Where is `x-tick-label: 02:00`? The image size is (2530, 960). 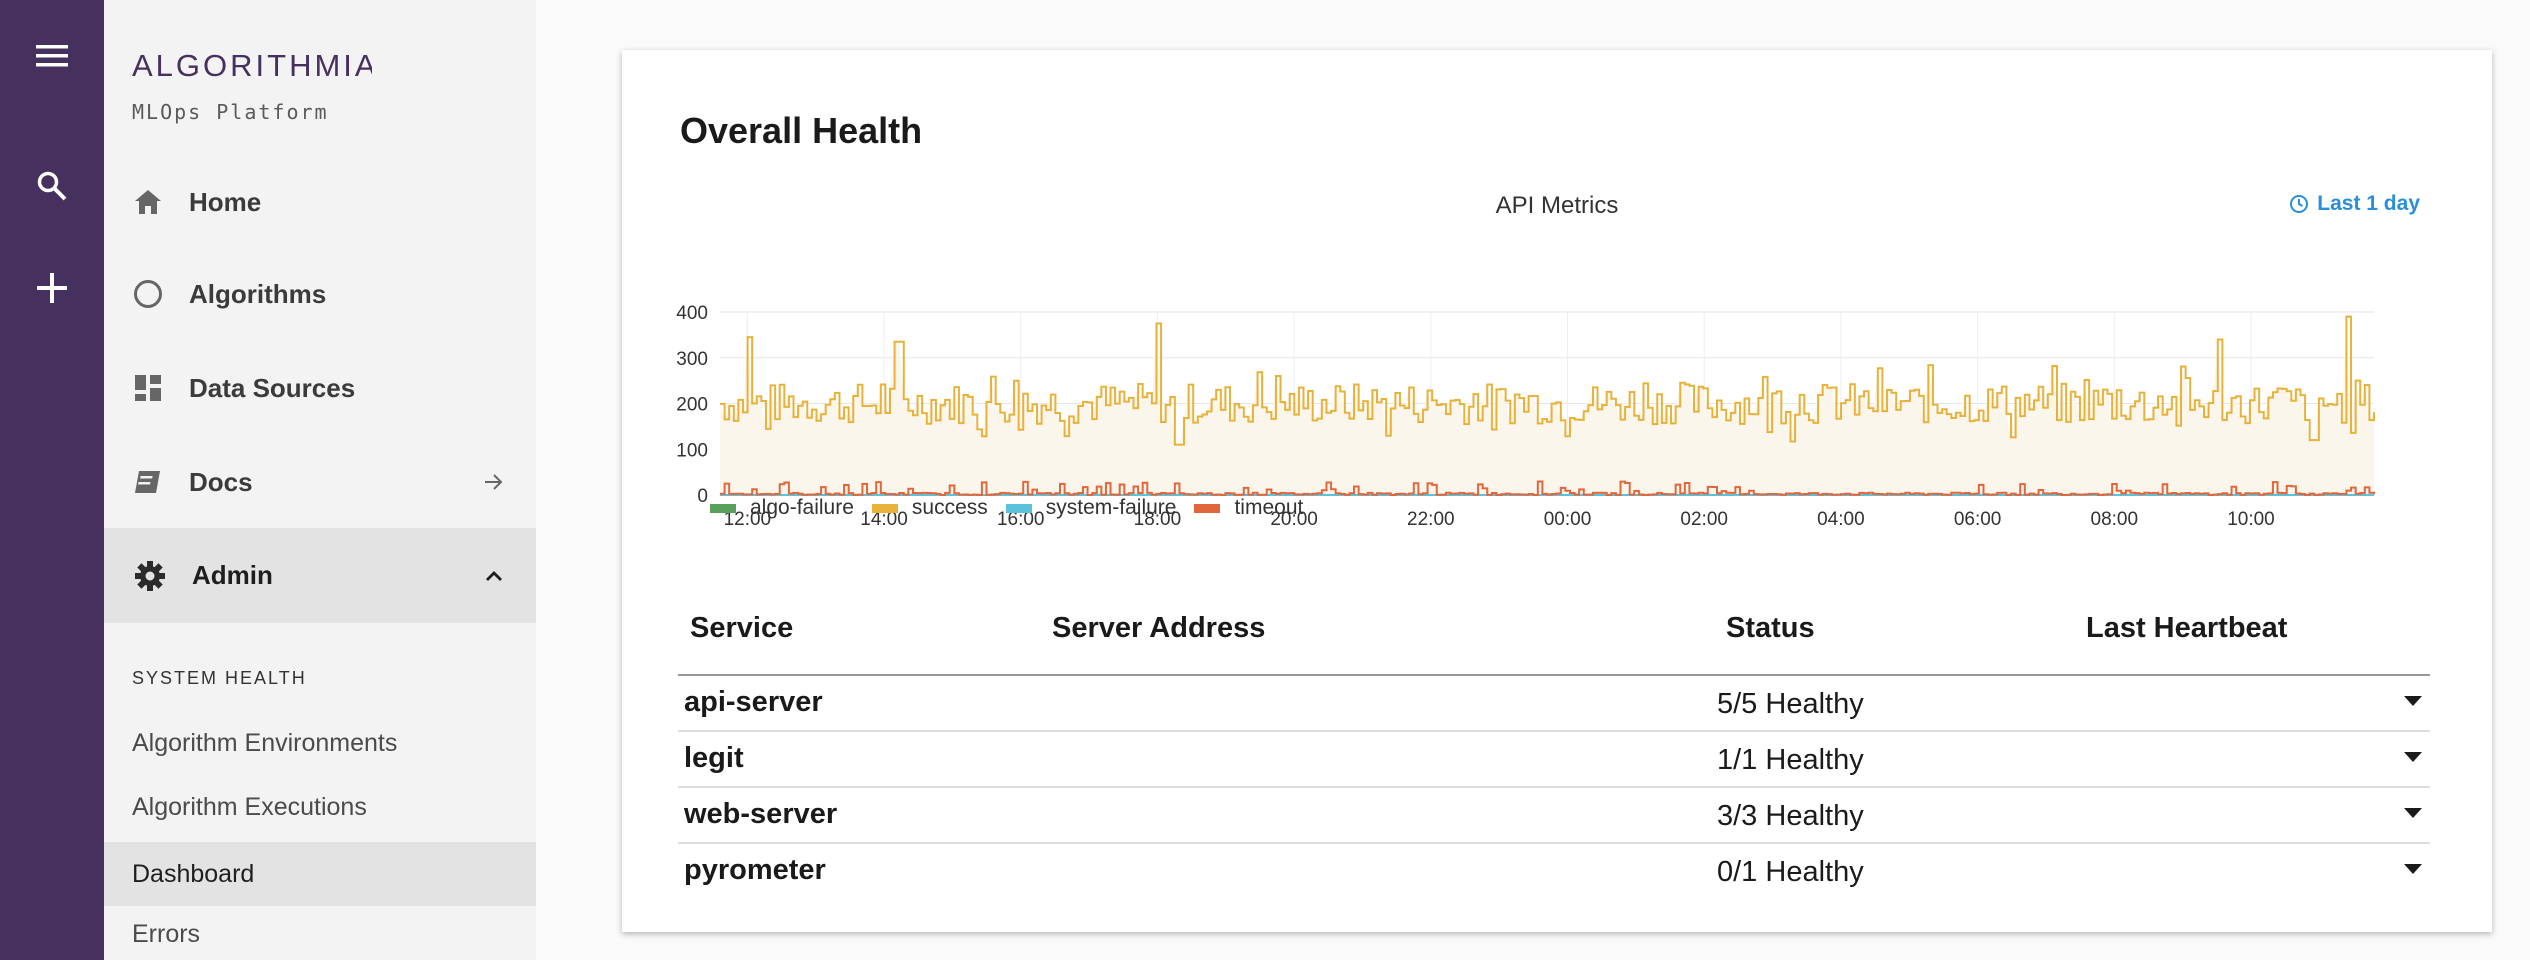 x-tick-label: 02:00 is located at coordinates (1704, 519).